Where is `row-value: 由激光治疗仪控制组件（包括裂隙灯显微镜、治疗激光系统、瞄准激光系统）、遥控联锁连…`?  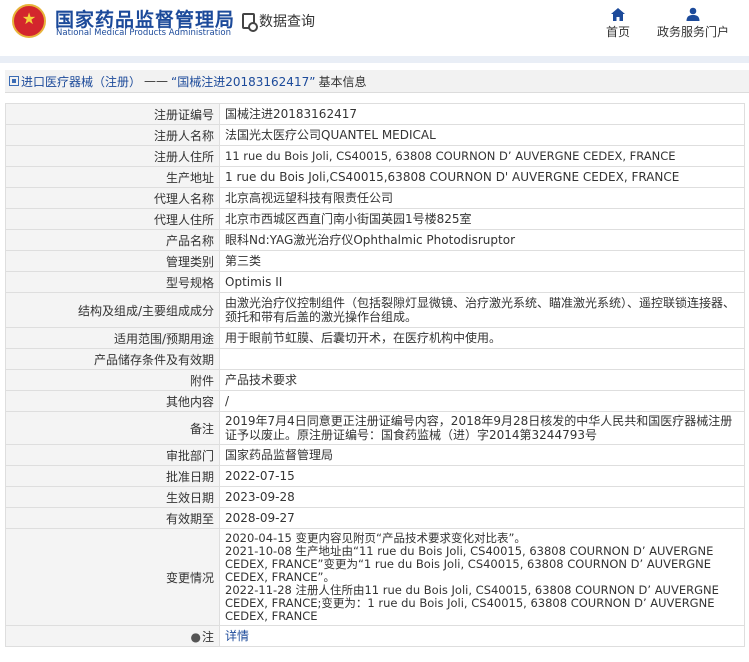 row-value: 由激光治疗仪控制组件（包括裂隙灯显微镜、治疗激光系统、瞄准激光系统）、遥控联锁连… is located at coordinates (482, 310).